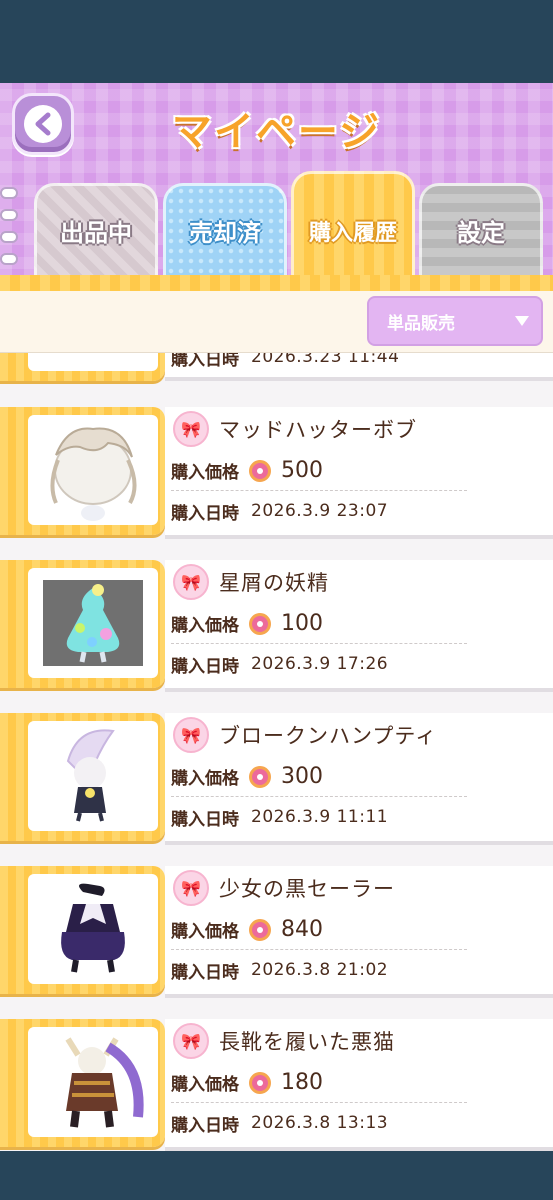 This screenshot has width=553, height=1200. Describe the element at coordinates (481, 233) in the screenshot. I see `tab-label: 設定` at that location.